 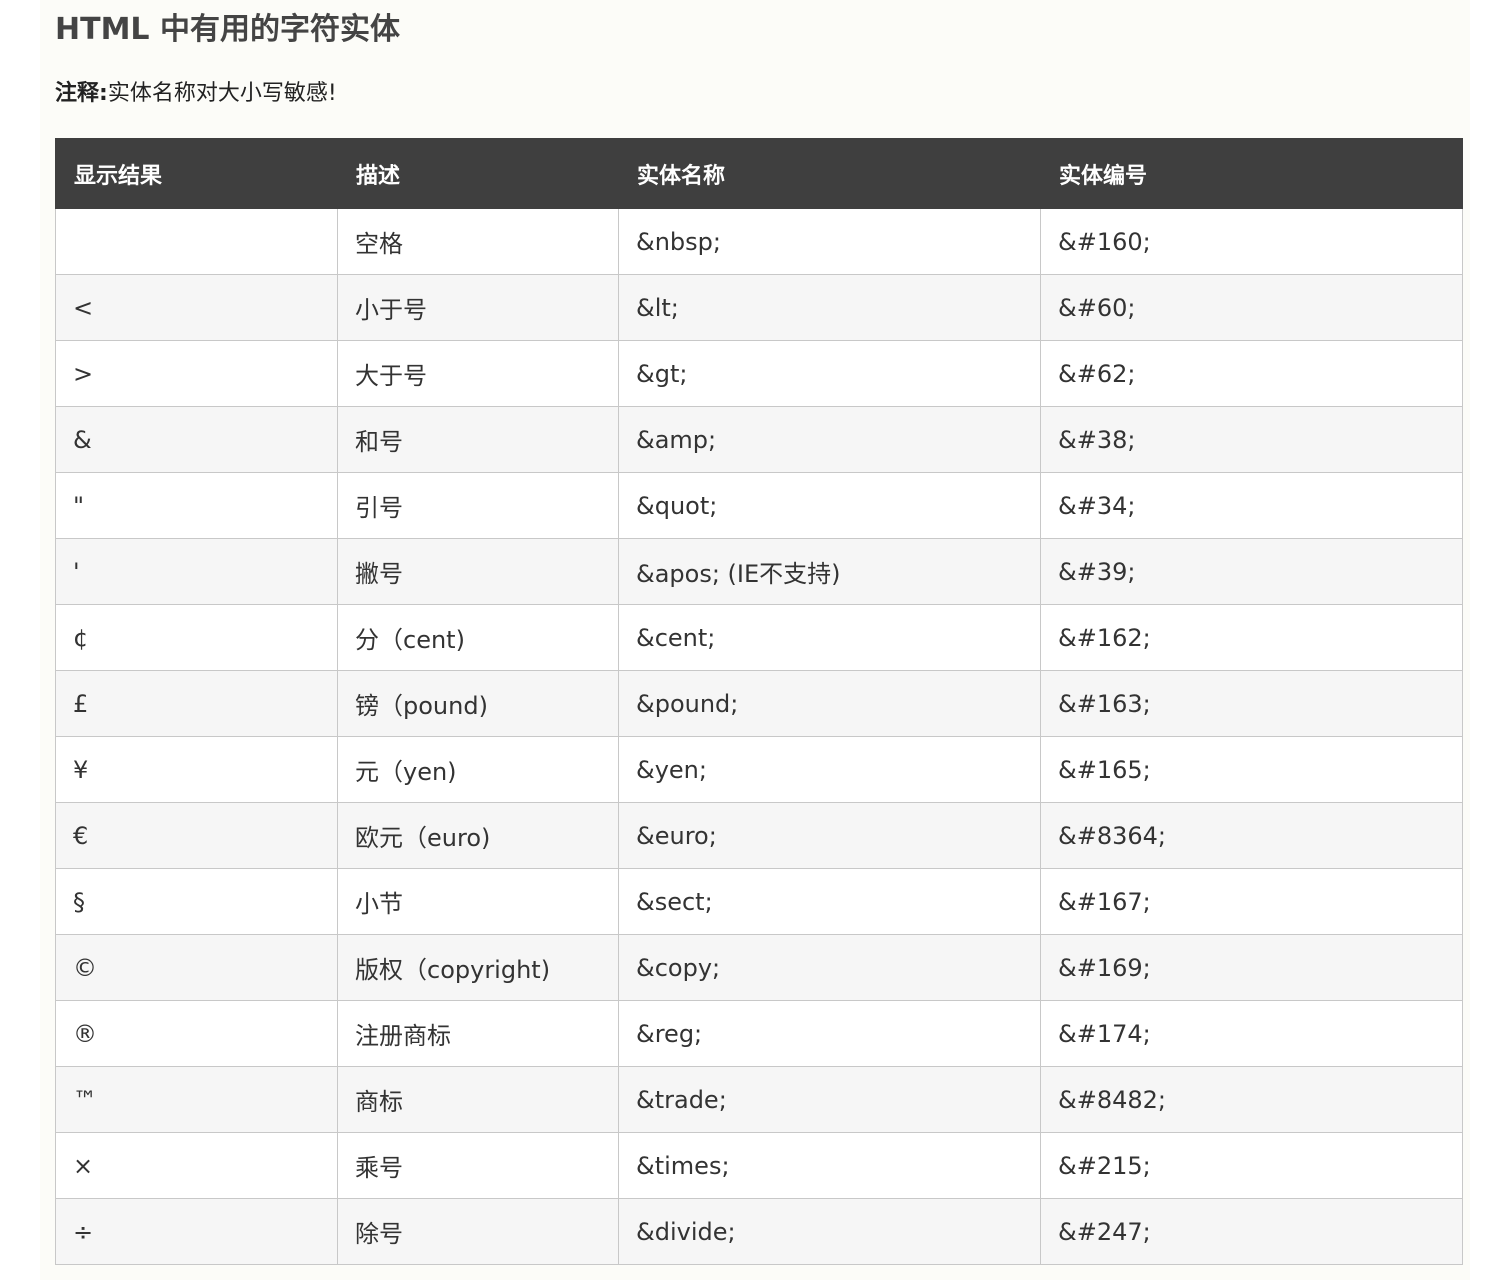 What do you see at coordinates (829, 769) in the screenshot?
I see `cell-entity-name: &yen;` at bounding box center [829, 769].